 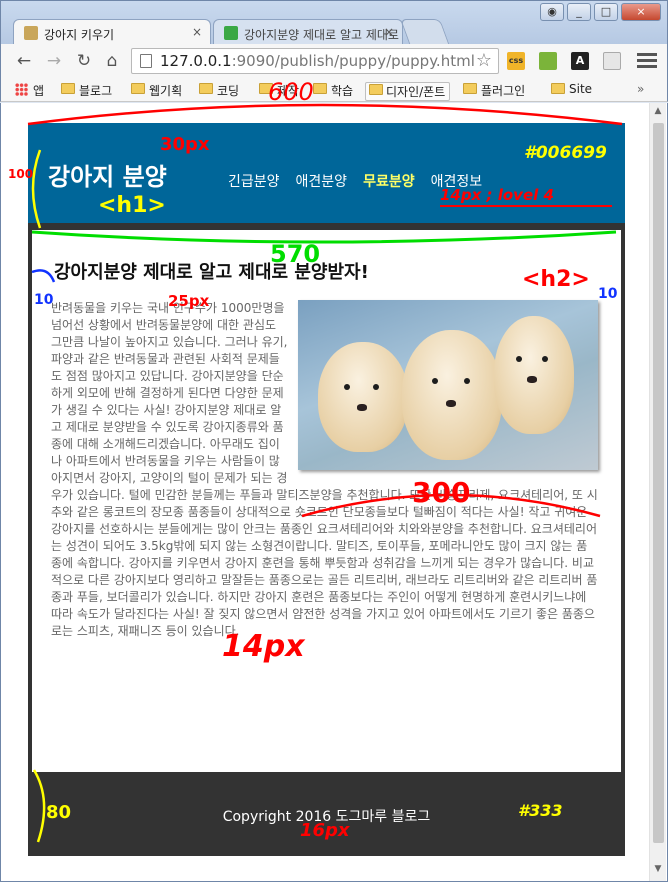 What do you see at coordinates (408, 91) in the screenshot?
I see `bookmark-folder: 디자인/폰트` at bounding box center [408, 91].